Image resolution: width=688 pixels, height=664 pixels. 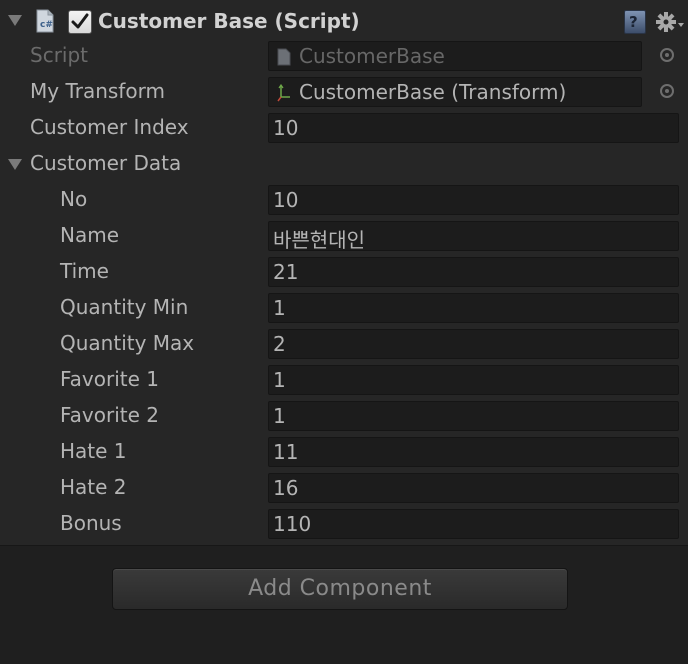 What do you see at coordinates (90, 235) in the screenshot?
I see `field-label: Name` at bounding box center [90, 235].